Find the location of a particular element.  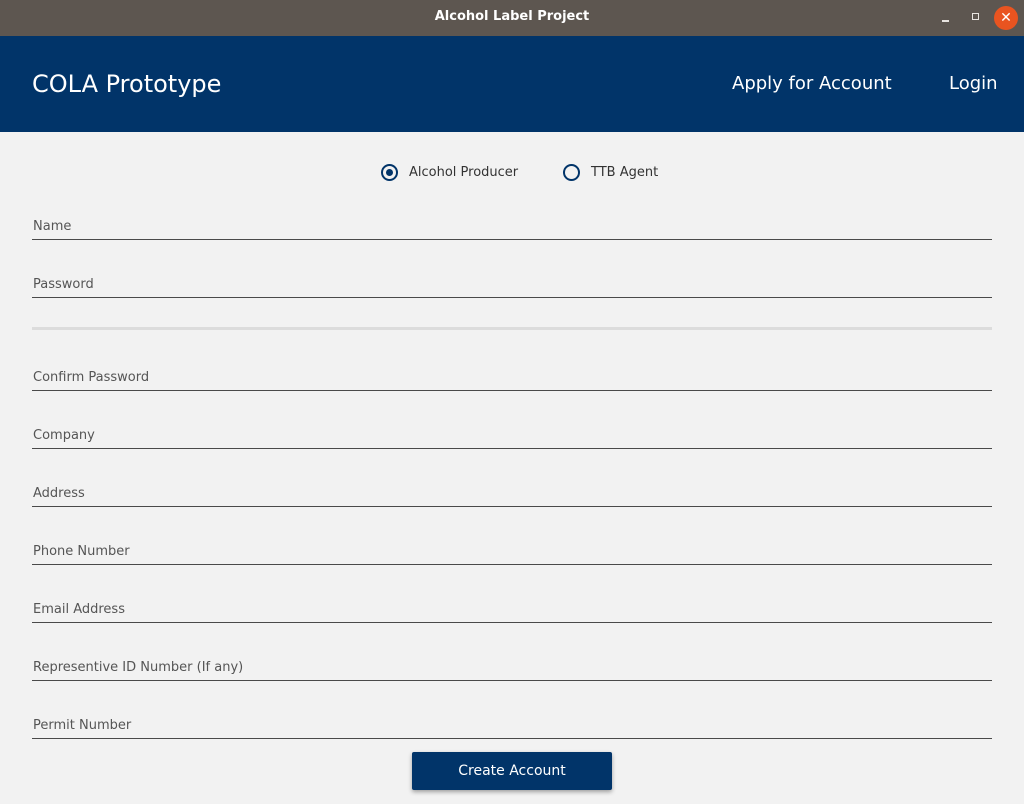

window-title: Alcohol Label Project is located at coordinates (512, 16).